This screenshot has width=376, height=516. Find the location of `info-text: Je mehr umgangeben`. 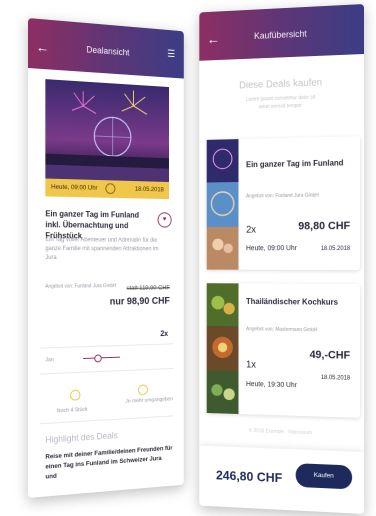

info-text: Je mehr umgangeben is located at coordinates (149, 400).